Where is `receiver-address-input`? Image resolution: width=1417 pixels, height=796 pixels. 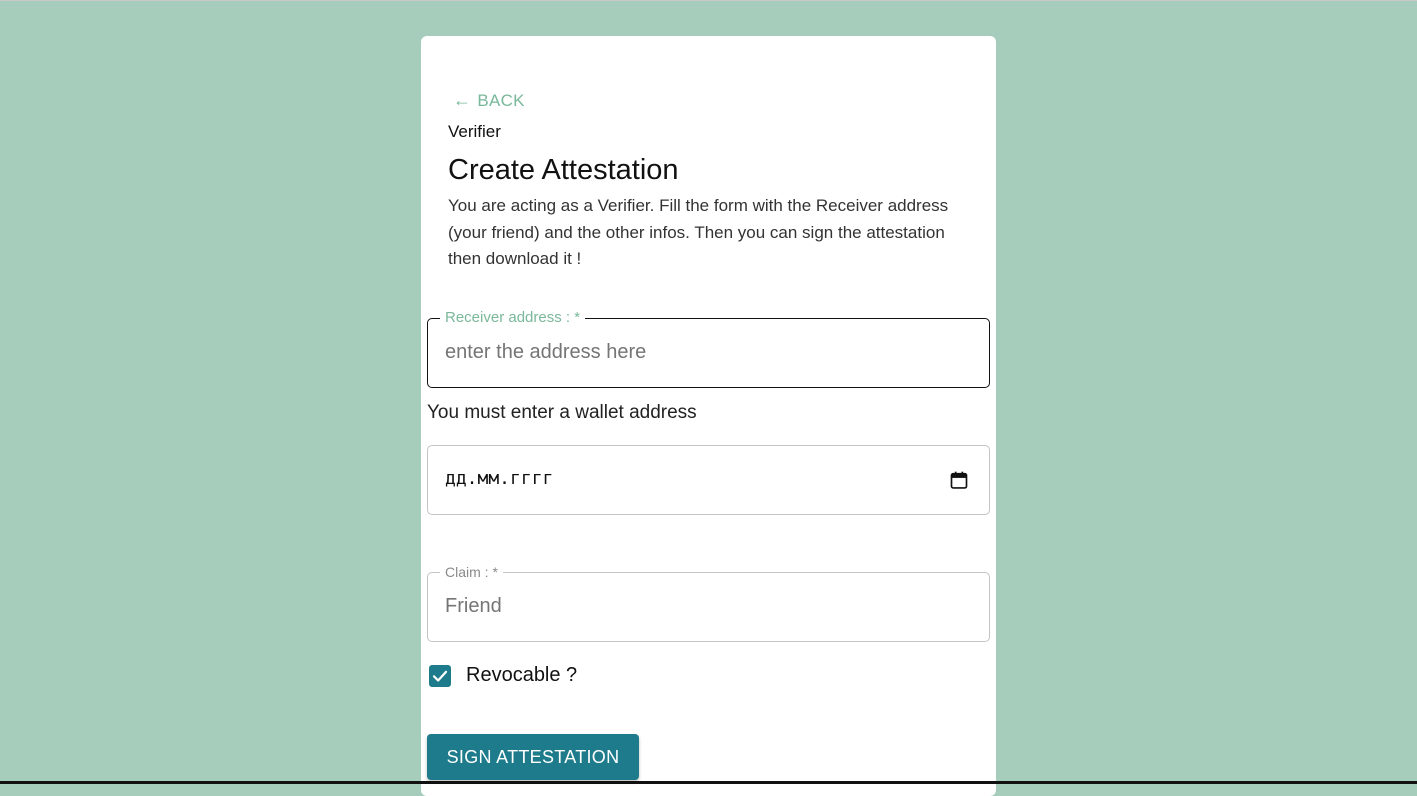 receiver-address-input is located at coordinates (687, 352).